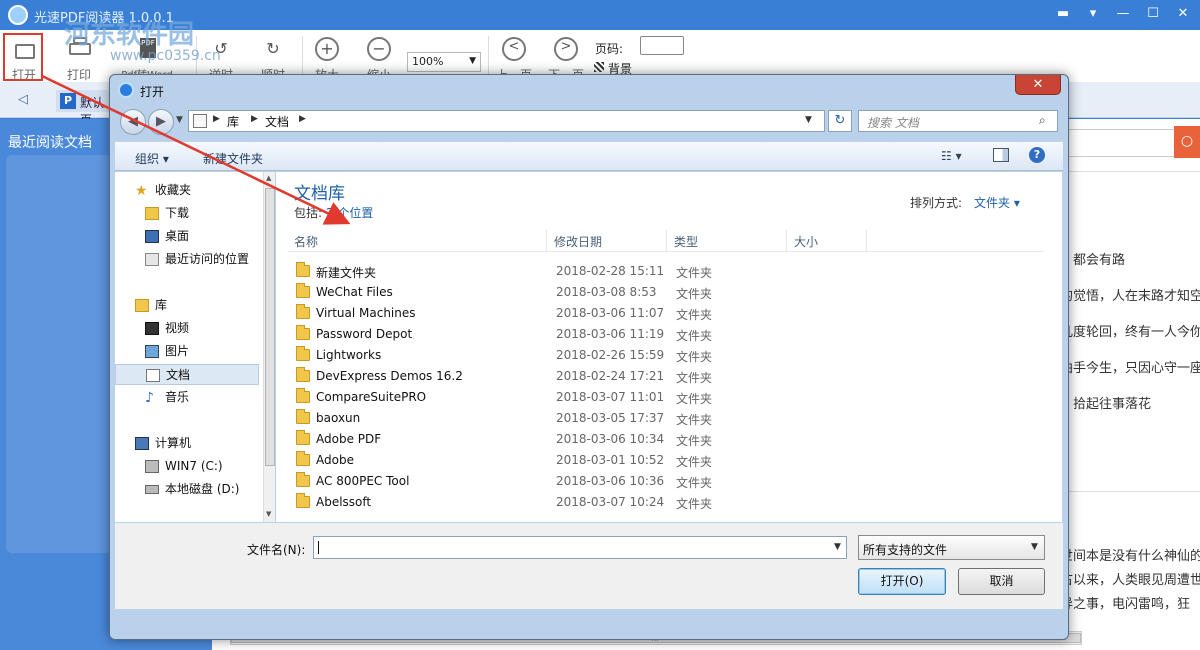 The image size is (1200, 650). Describe the element at coordinates (196, 149) in the screenshot. I see `annotation-arrow` at that location.